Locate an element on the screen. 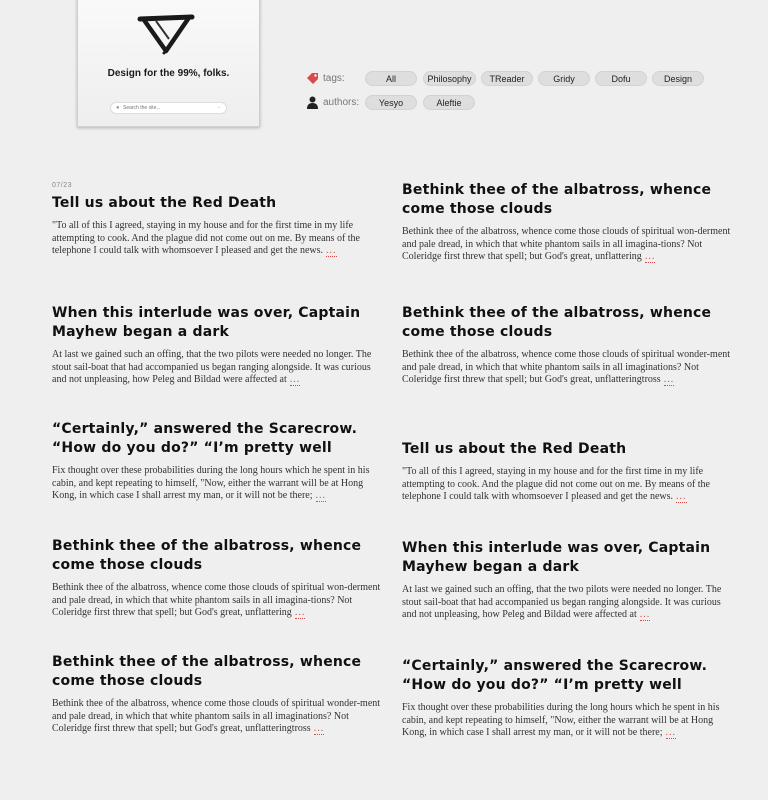 Image resolution: width=768 pixels, height=800 pixels. tag-design-pill: Design is located at coordinates (678, 78).